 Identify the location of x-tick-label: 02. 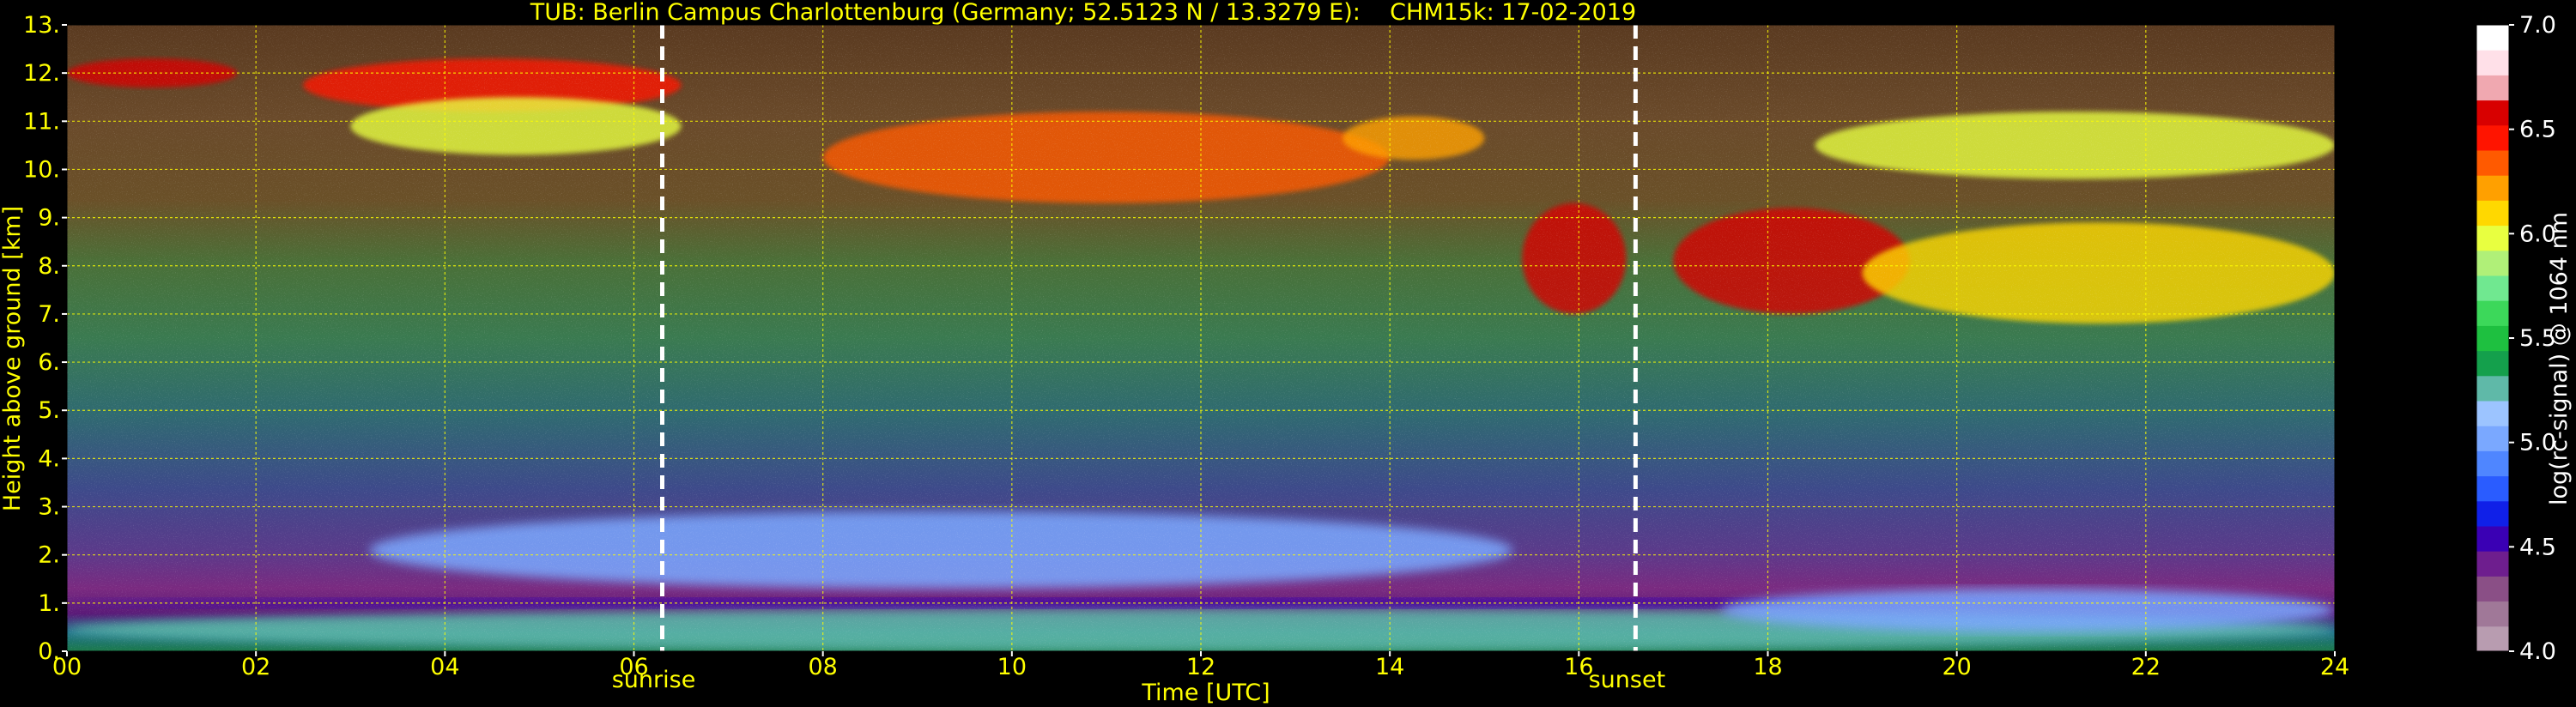
(255, 667).